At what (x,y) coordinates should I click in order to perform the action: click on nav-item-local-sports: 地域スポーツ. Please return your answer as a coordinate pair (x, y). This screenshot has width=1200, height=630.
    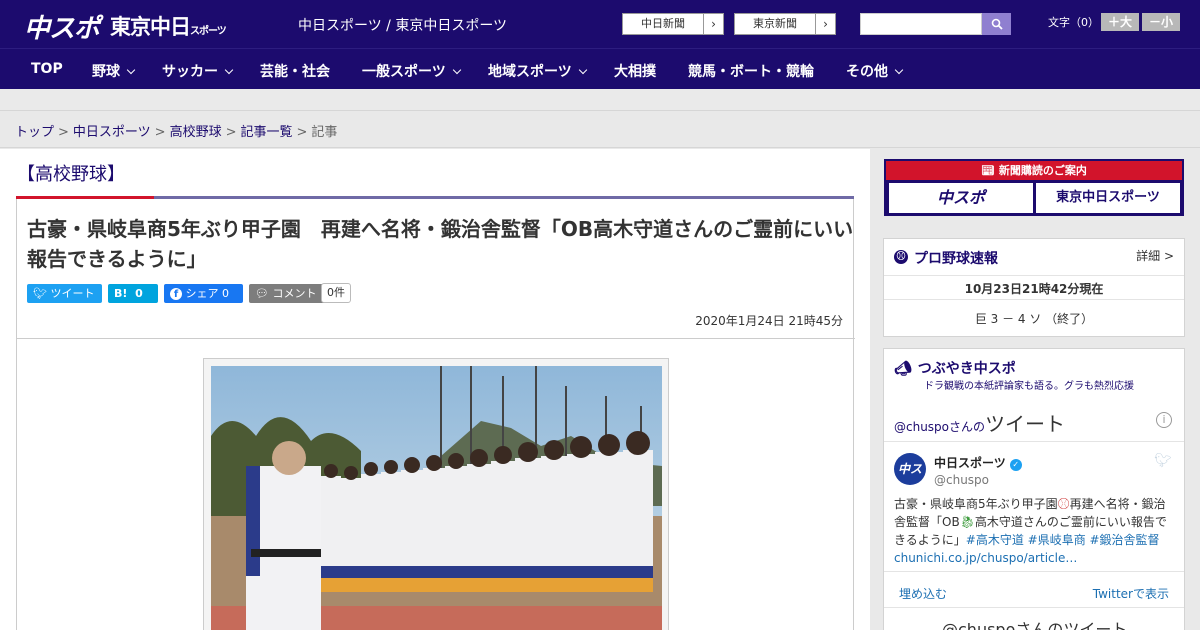
    Looking at the image, I should click on (537, 71).